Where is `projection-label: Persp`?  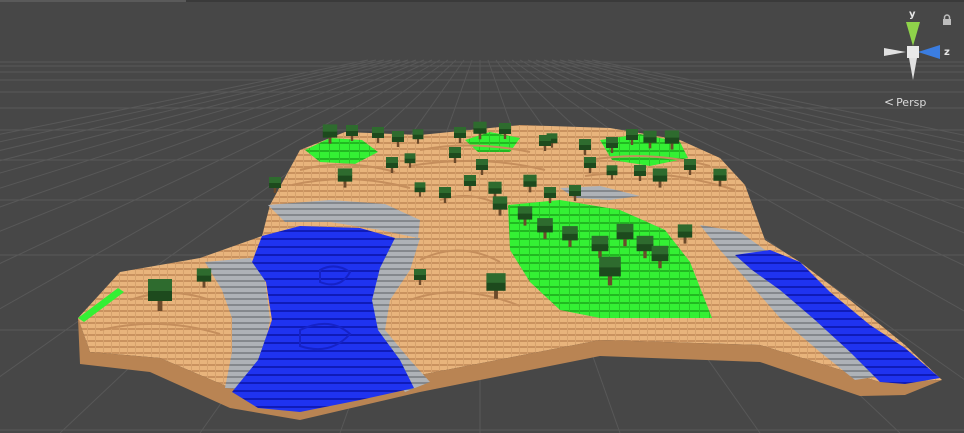
projection-label: Persp is located at coordinates (911, 102).